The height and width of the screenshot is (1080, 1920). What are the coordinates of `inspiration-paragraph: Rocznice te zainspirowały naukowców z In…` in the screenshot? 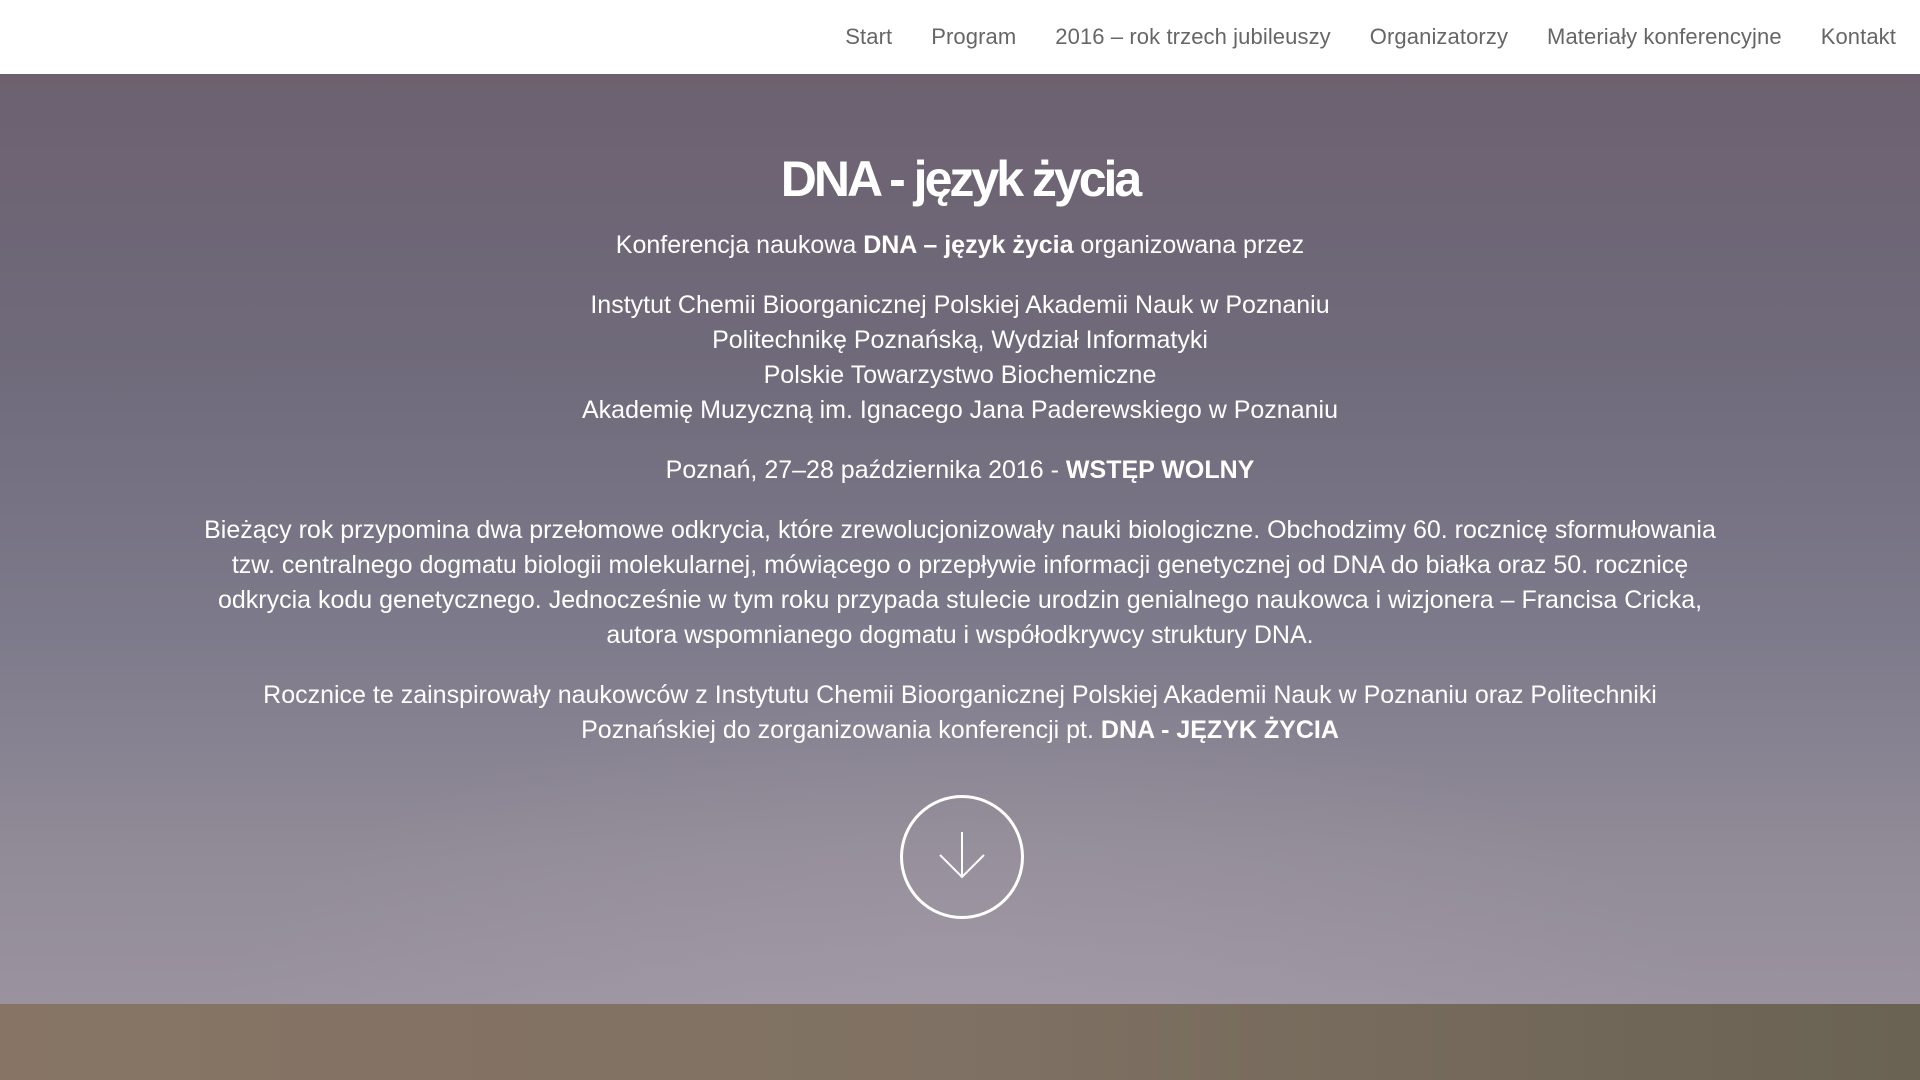 It's located at (960, 713).